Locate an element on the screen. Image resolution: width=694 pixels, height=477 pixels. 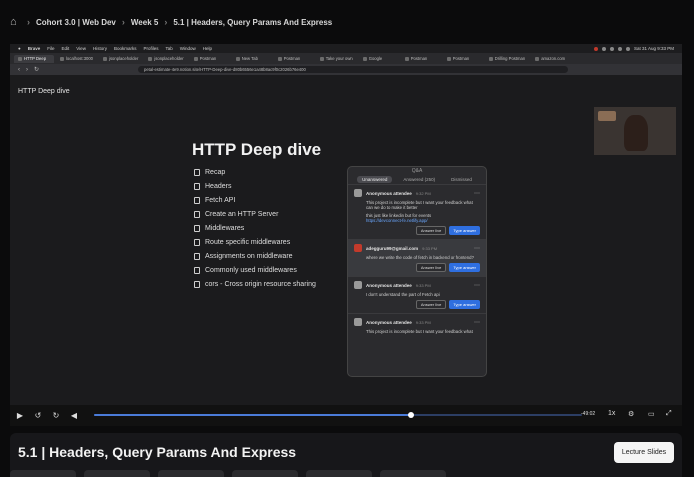
browser-tab: Drilling Postman is located at coordinates (507, 59).